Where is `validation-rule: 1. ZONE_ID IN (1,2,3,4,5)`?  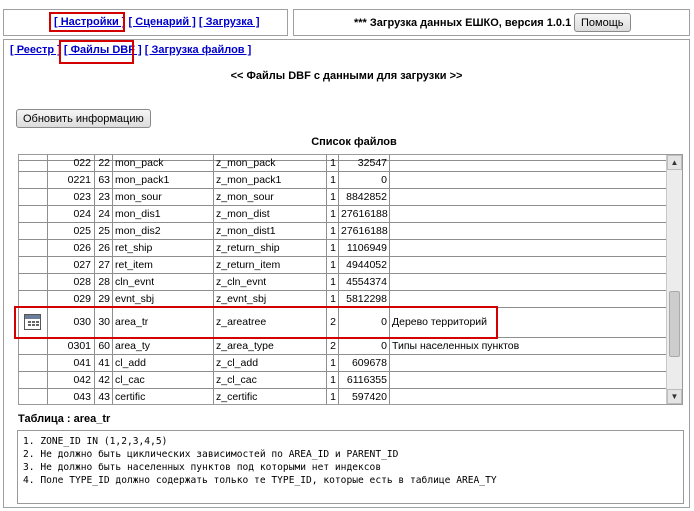 validation-rule: 1. ZONE_ID IN (1,2,3,4,5) is located at coordinates (95, 441).